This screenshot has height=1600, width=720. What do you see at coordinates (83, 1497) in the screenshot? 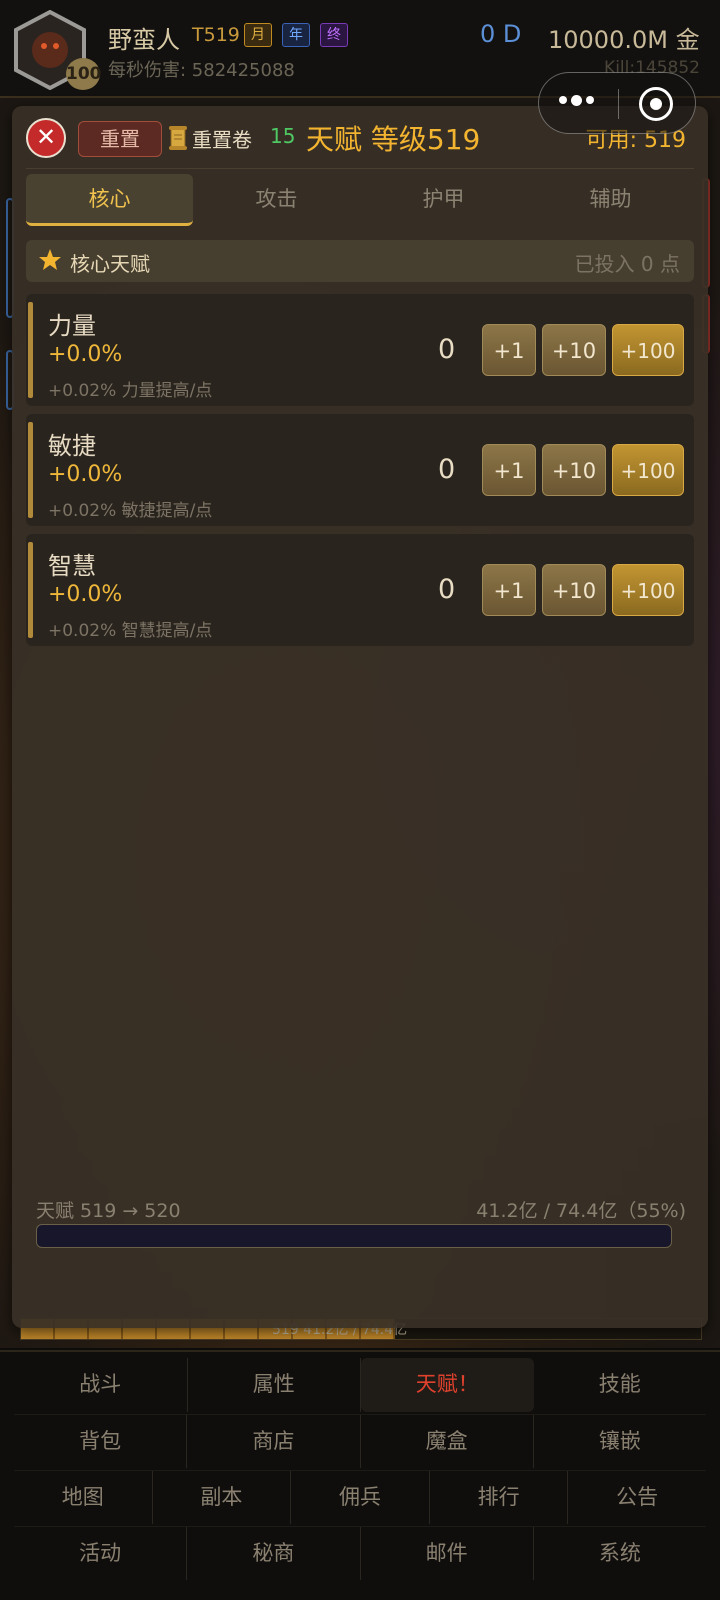
I see `nav-map: 地图` at bounding box center [83, 1497].